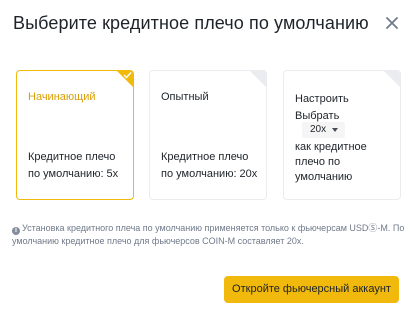  Describe the element at coordinates (311, 289) in the screenshot. I see `open-futures-account-button: Откройте фьючерсный аккаунт` at that location.